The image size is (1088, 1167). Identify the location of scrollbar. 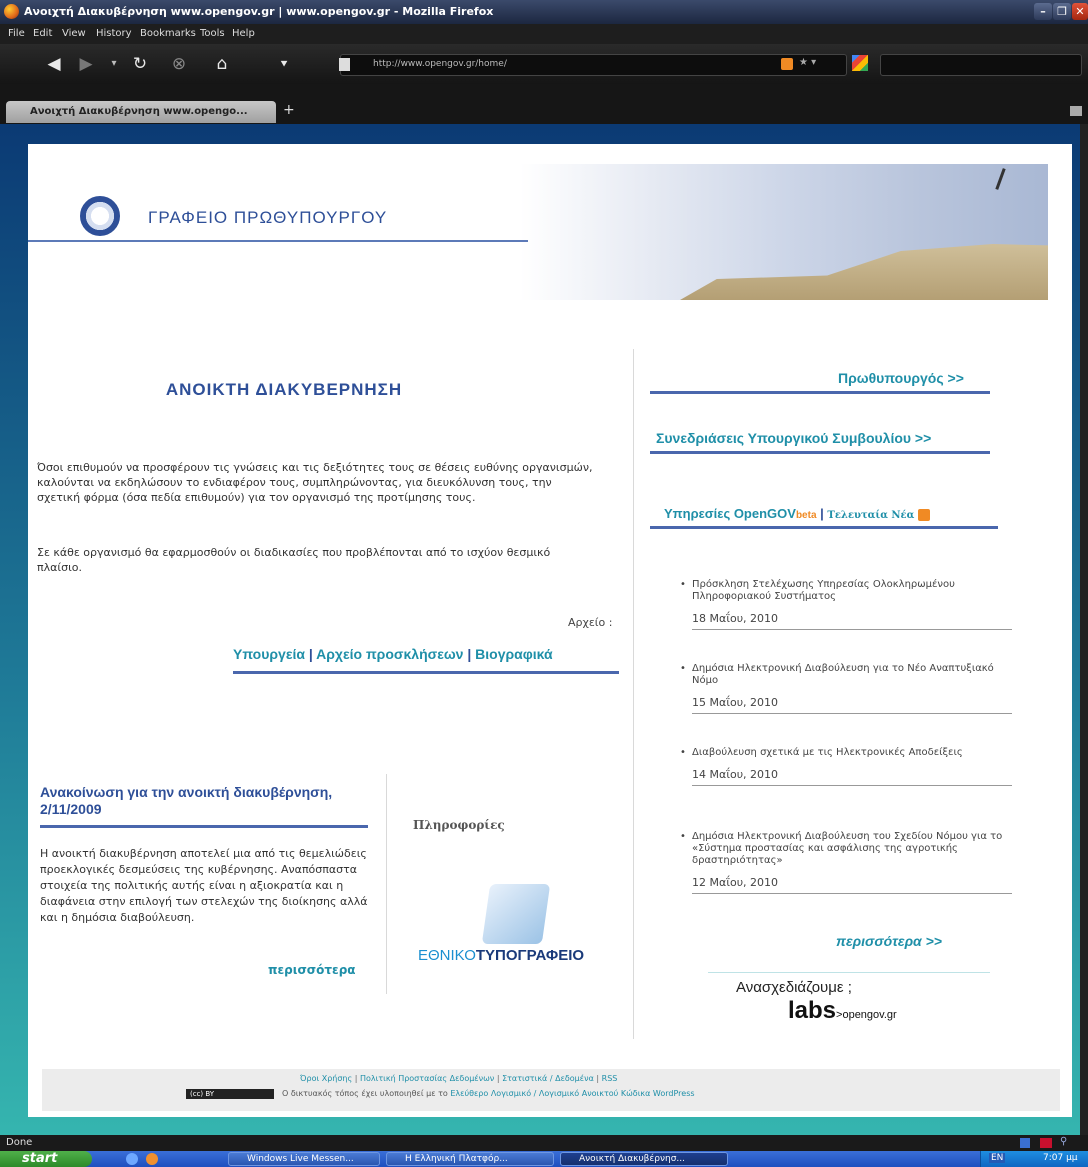
(1084, 637).